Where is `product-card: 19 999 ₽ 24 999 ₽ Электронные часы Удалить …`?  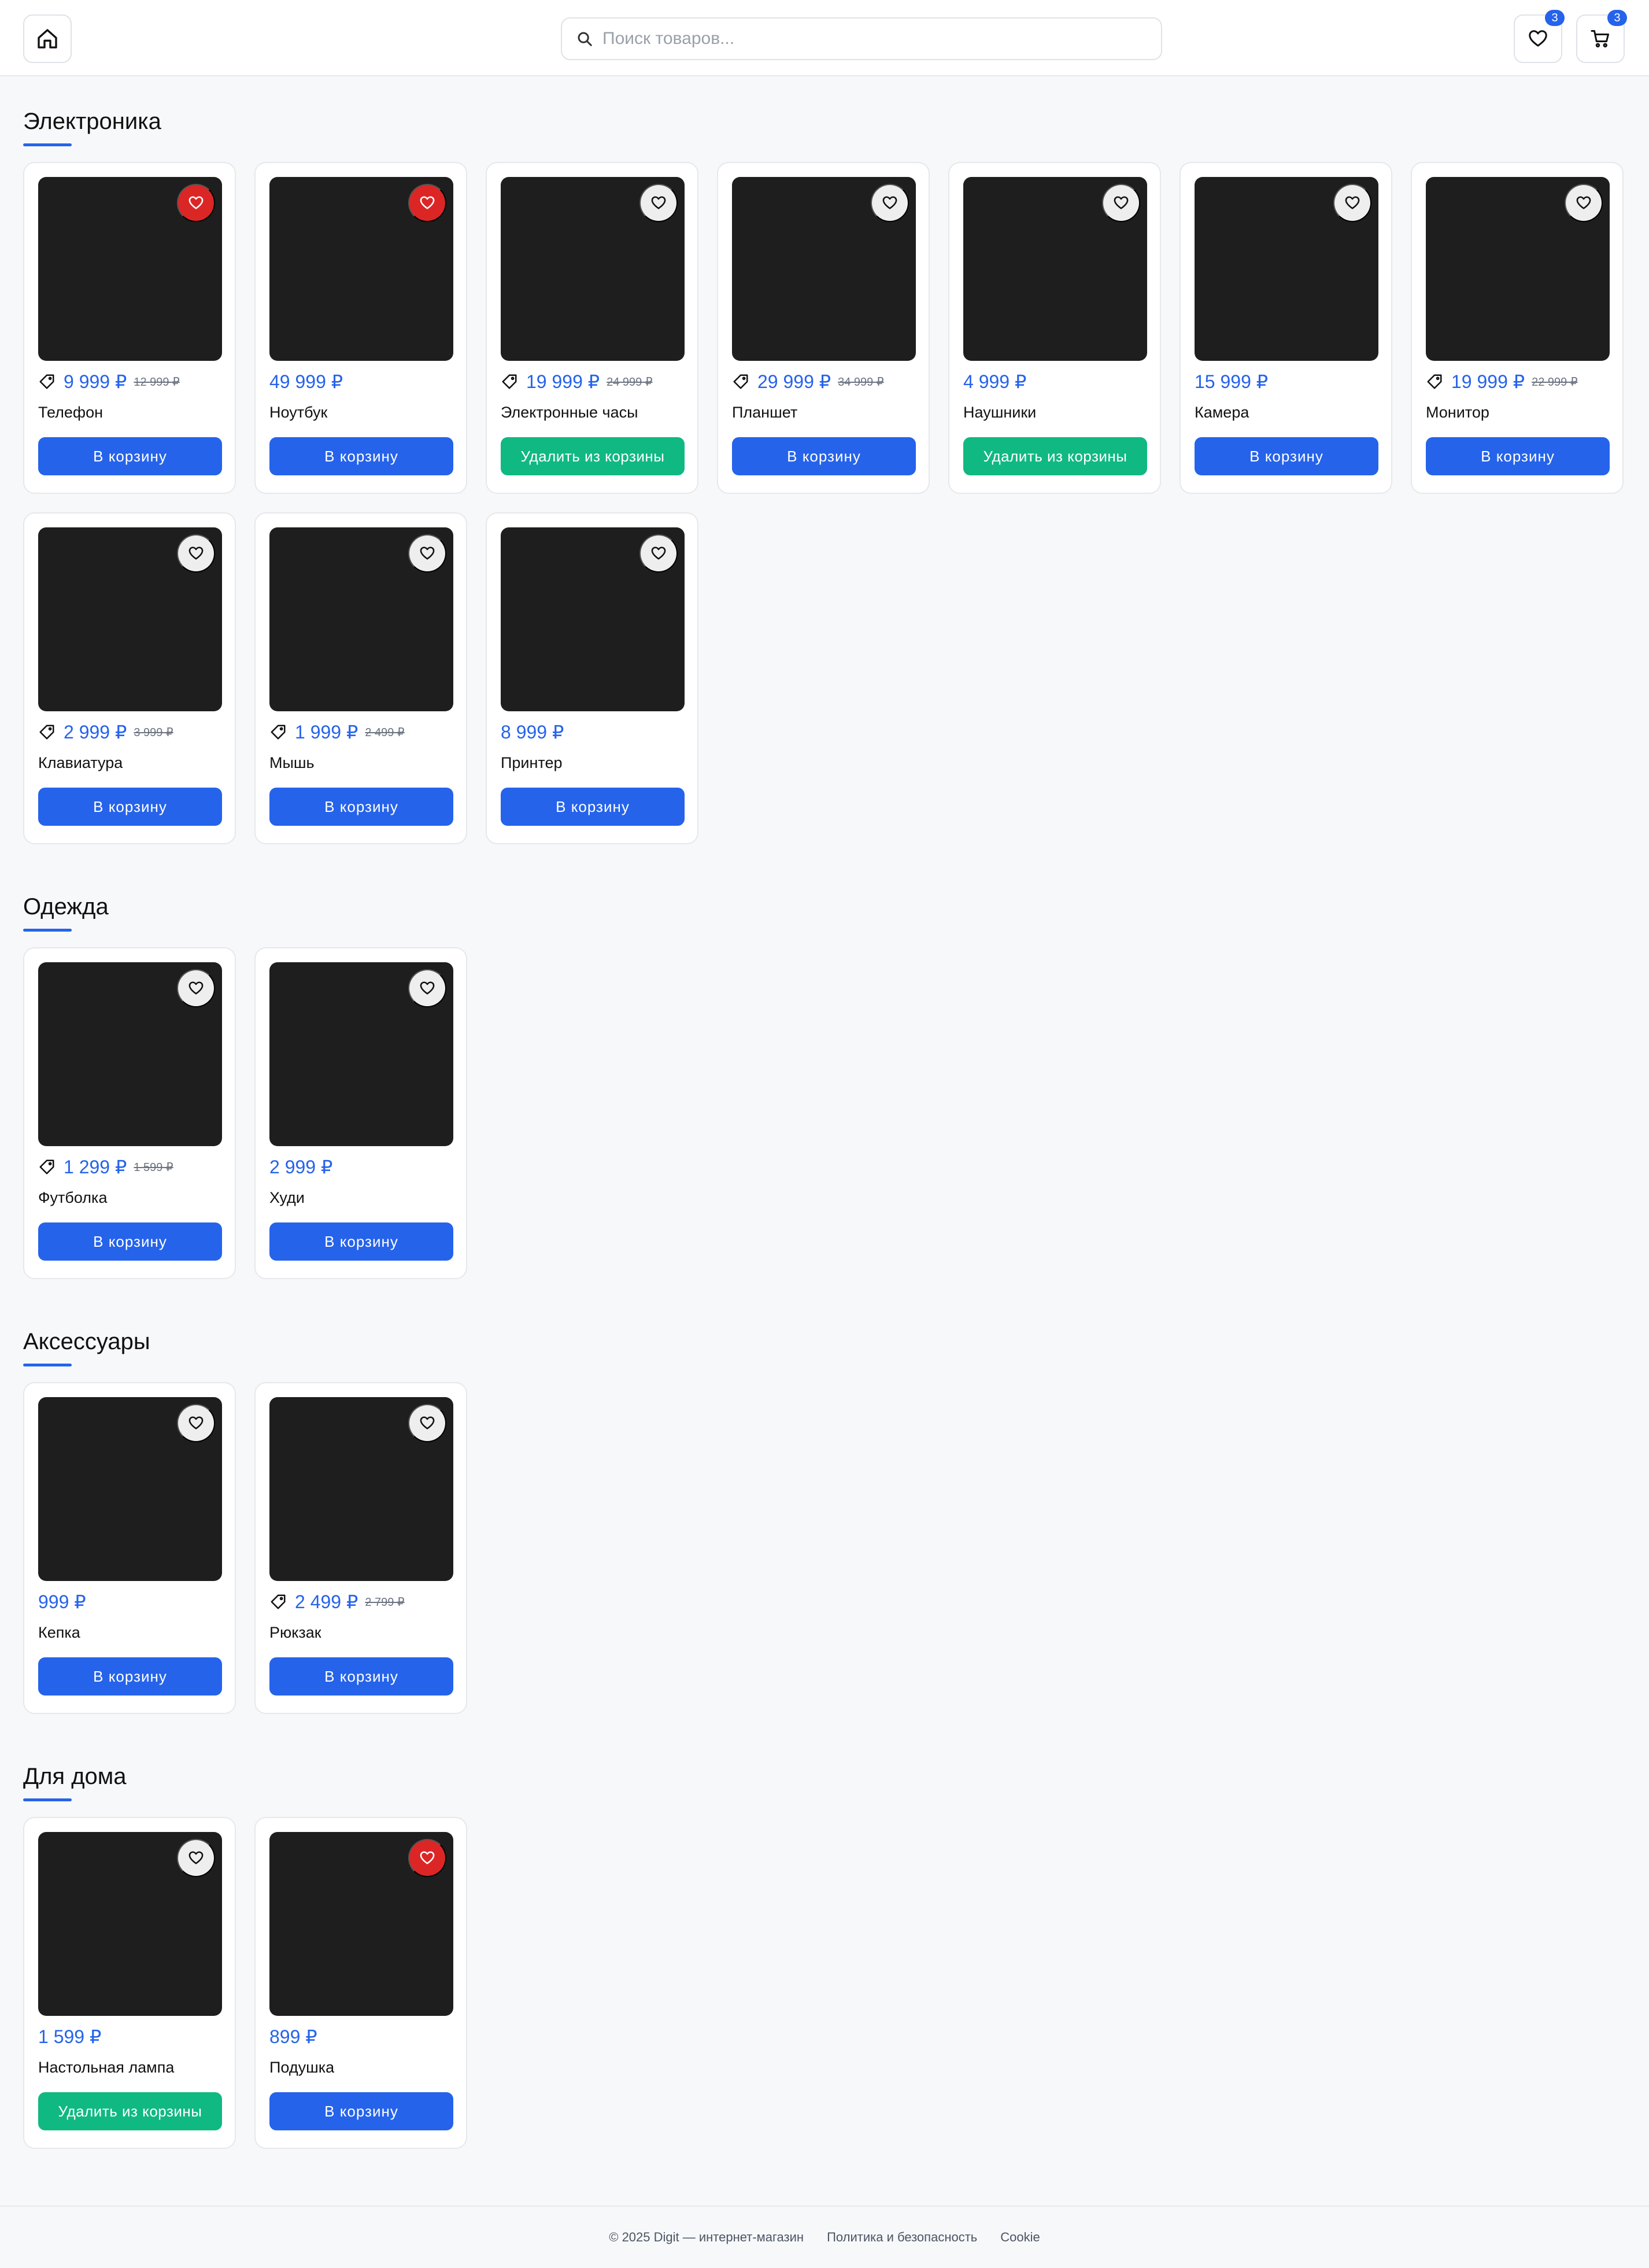
product-card: 19 999 ₽ 24 999 ₽ Электронные часы Удалить … is located at coordinates (592, 328).